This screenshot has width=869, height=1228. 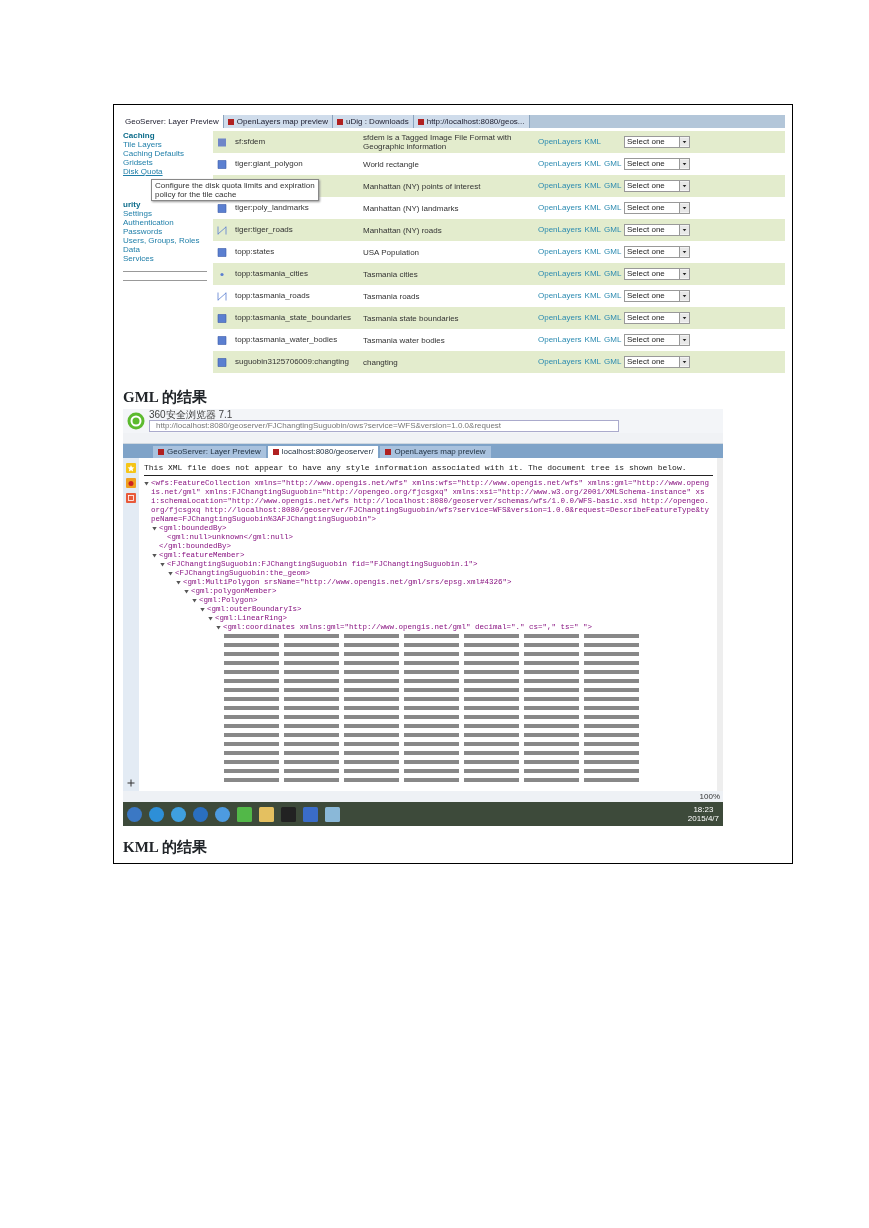 I want to click on gift-icon, so click(x=131, y=498).